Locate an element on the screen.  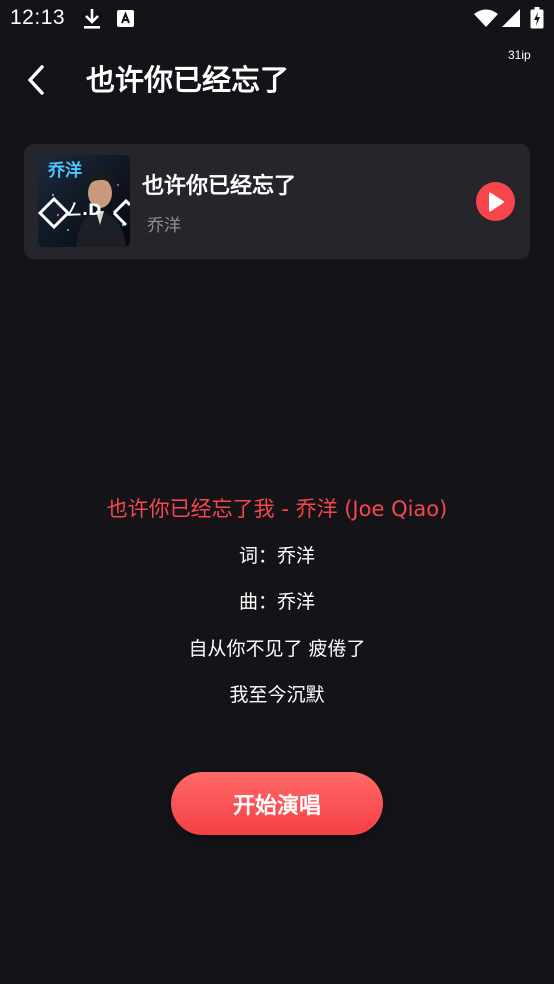
wifi-icon is located at coordinates (486, 18).